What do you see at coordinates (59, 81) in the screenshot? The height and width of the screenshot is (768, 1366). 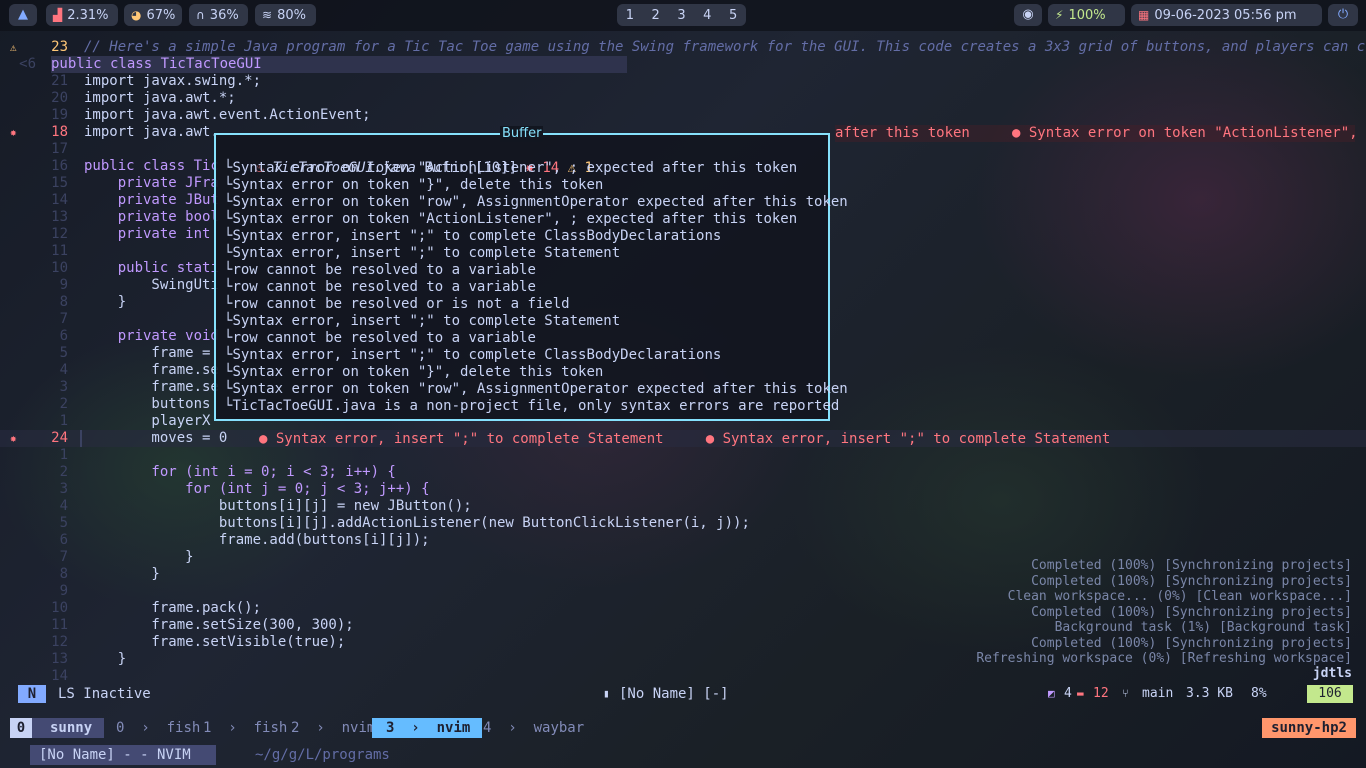 I see `line-number: 21` at bounding box center [59, 81].